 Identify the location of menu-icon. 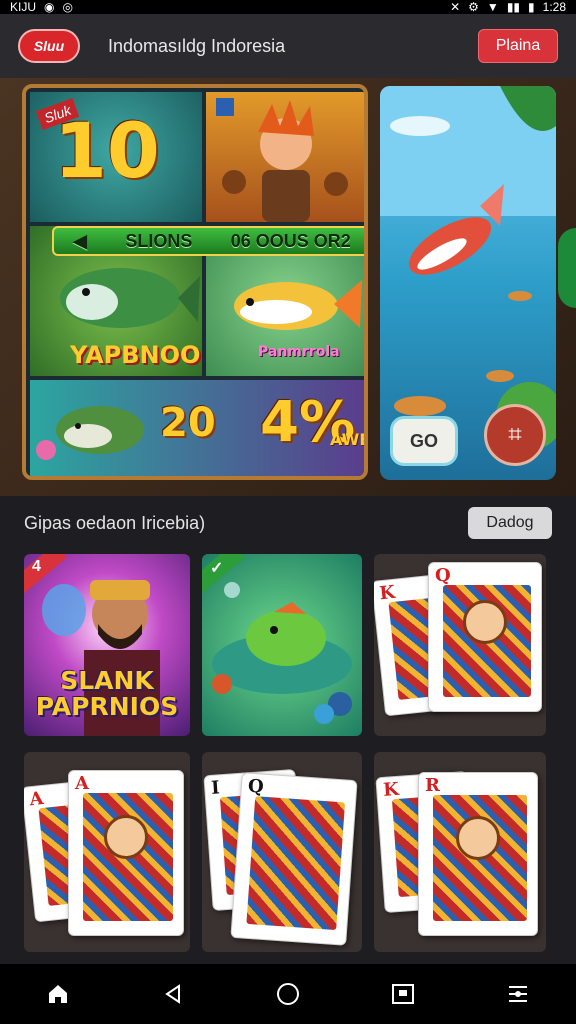
(518, 994).